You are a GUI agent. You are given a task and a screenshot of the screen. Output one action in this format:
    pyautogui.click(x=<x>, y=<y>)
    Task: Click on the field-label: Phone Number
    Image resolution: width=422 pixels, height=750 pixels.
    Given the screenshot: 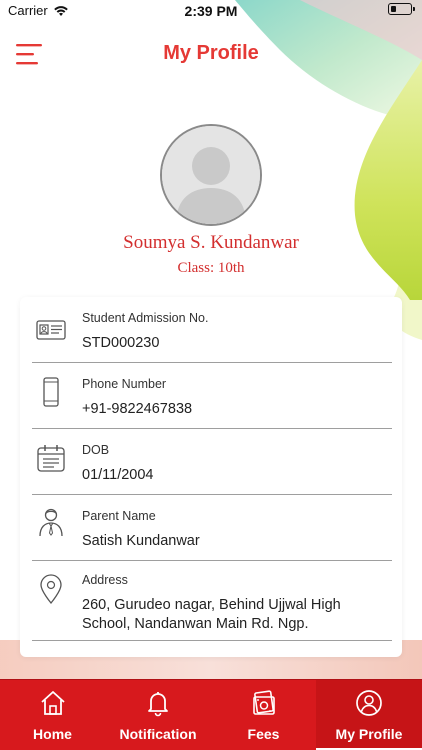 What is the action you would take?
    pyautogui.click(x=124, y=384)
    